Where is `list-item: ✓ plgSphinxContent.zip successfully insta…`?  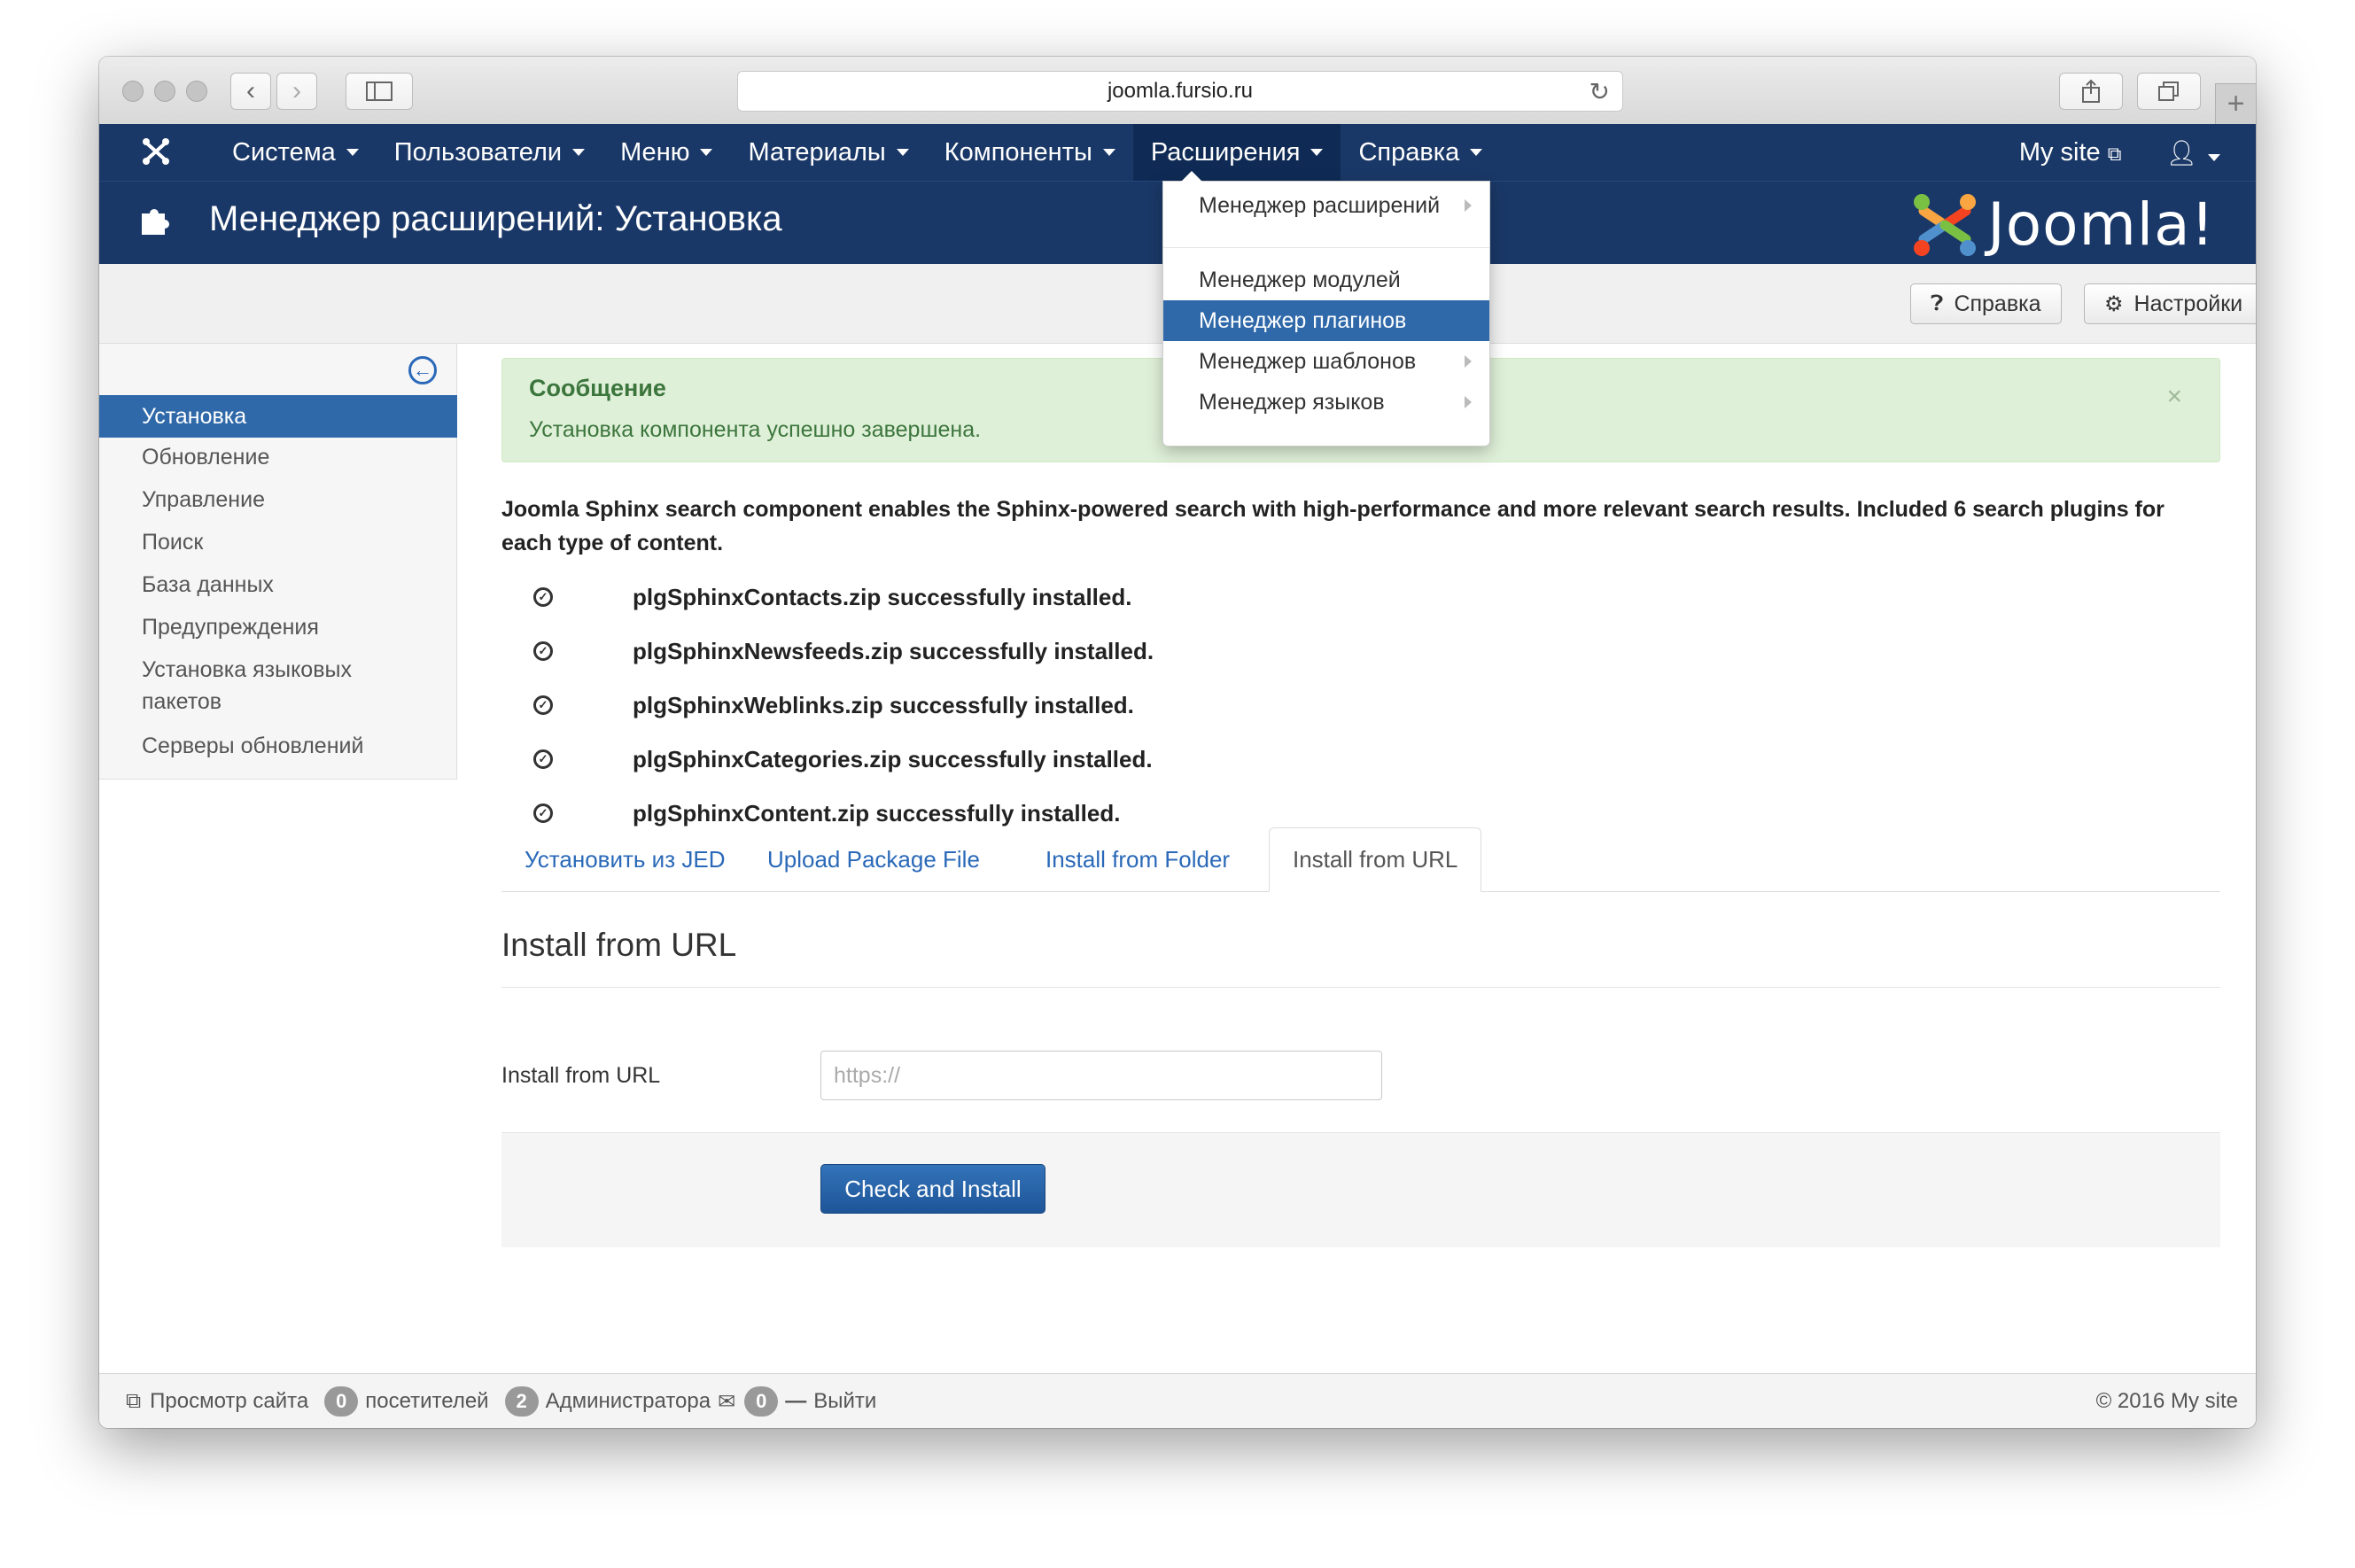 list-item: ✓ plgSphinxContent.zip successfully insta… is located at coordinates (810, 813).